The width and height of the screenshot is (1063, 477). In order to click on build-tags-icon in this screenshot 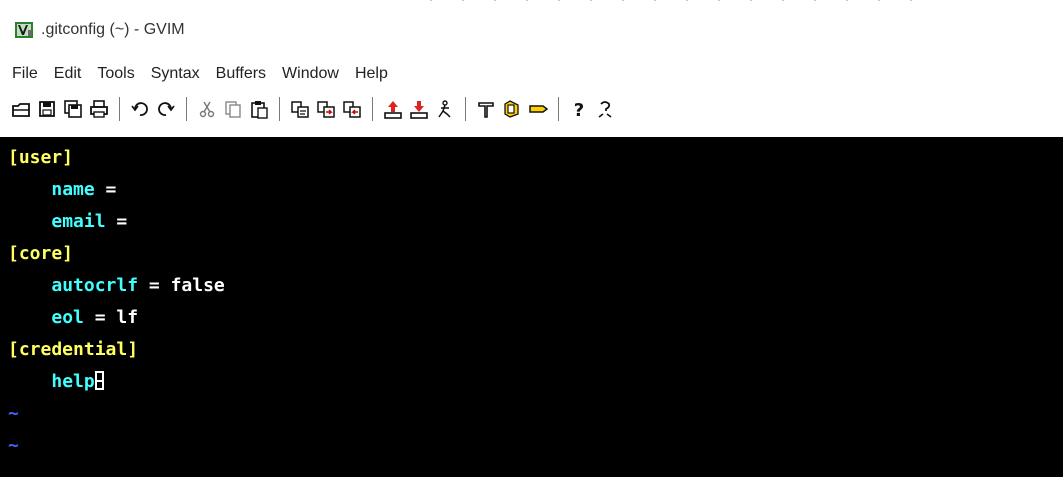, I will do `click(511, 109)`.